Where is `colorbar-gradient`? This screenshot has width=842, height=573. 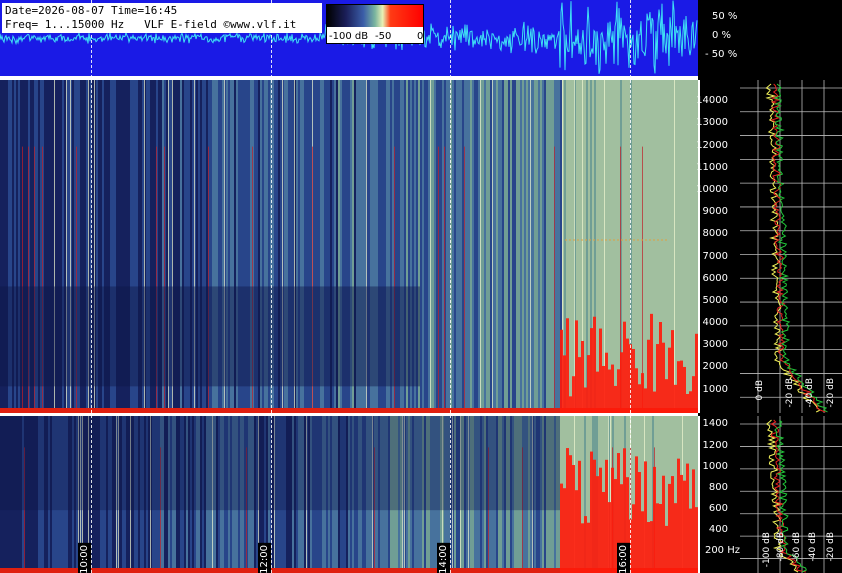
colorbar-gradient is located at coordinates (375, 16).